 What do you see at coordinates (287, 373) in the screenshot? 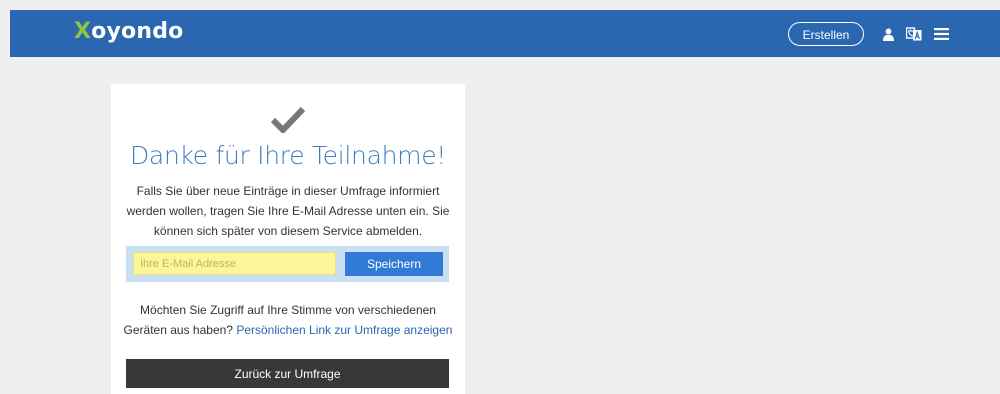
I see `back-to-poll-button: Zurück zur Umfrage` at bounding box center [287, 373].